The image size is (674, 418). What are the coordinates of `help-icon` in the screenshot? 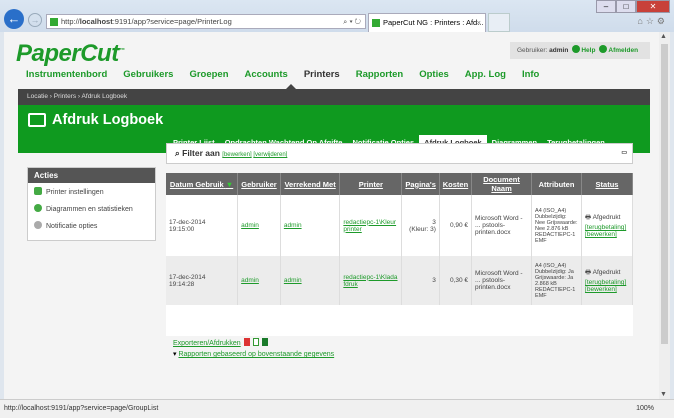 It's located at (576, 49).